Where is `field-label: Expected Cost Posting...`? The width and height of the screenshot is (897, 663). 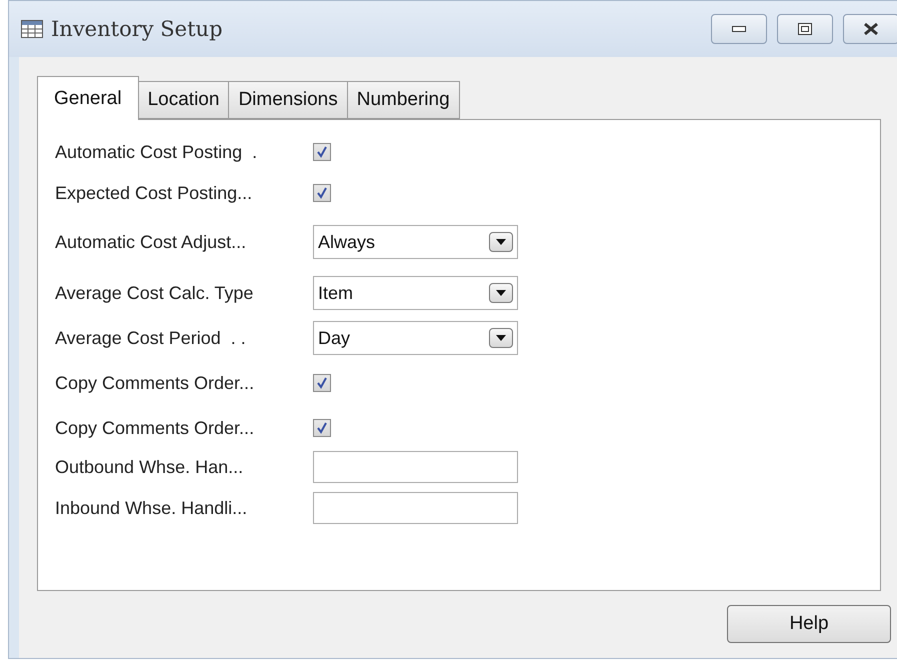
field-label: Expected Cost Posting... is located at coordinates (154, 193).